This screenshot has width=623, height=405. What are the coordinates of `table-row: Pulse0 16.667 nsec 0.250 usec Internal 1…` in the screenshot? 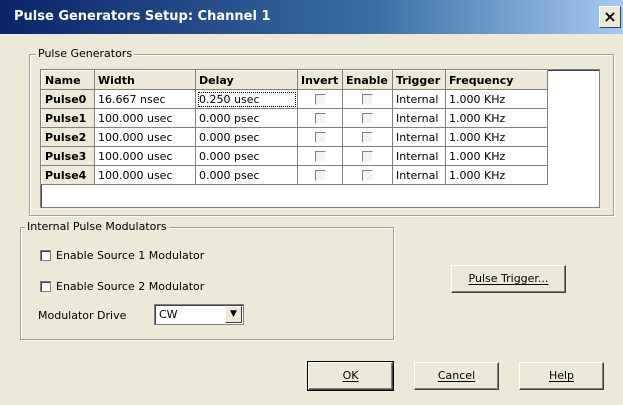 It's located at (294, 99).